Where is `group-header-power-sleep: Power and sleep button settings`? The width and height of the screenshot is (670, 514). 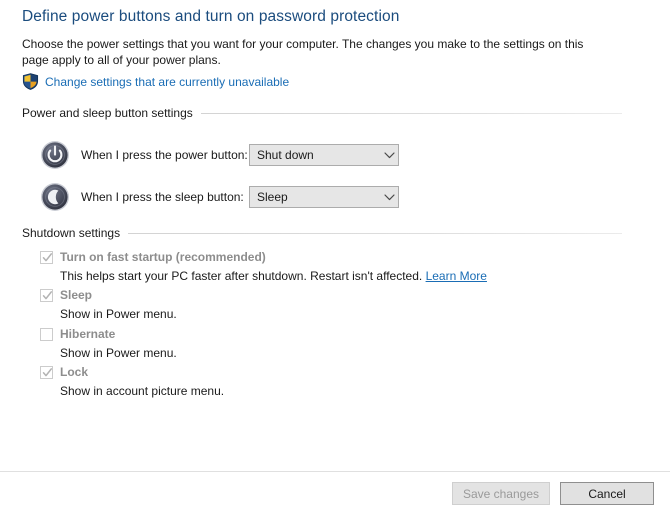 group-header-power-sleep: Power and sleep button settings is located at coordinates (322, 113).